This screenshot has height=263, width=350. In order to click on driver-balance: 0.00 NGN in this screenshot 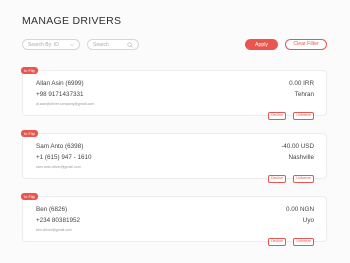, I will do `click(300, 209)`.